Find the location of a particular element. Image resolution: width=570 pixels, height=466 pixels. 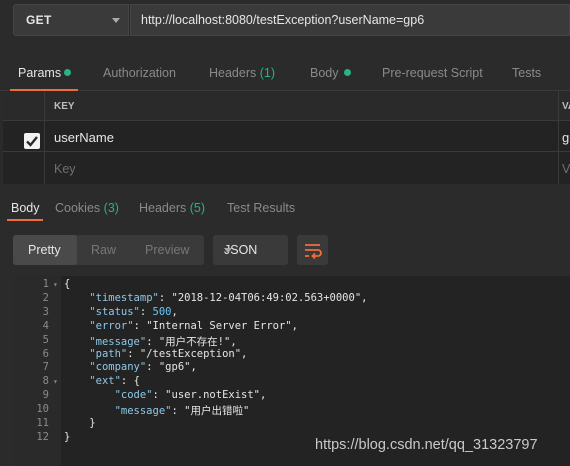

active-response-tab-indicator is located at coordinates (25, 220).